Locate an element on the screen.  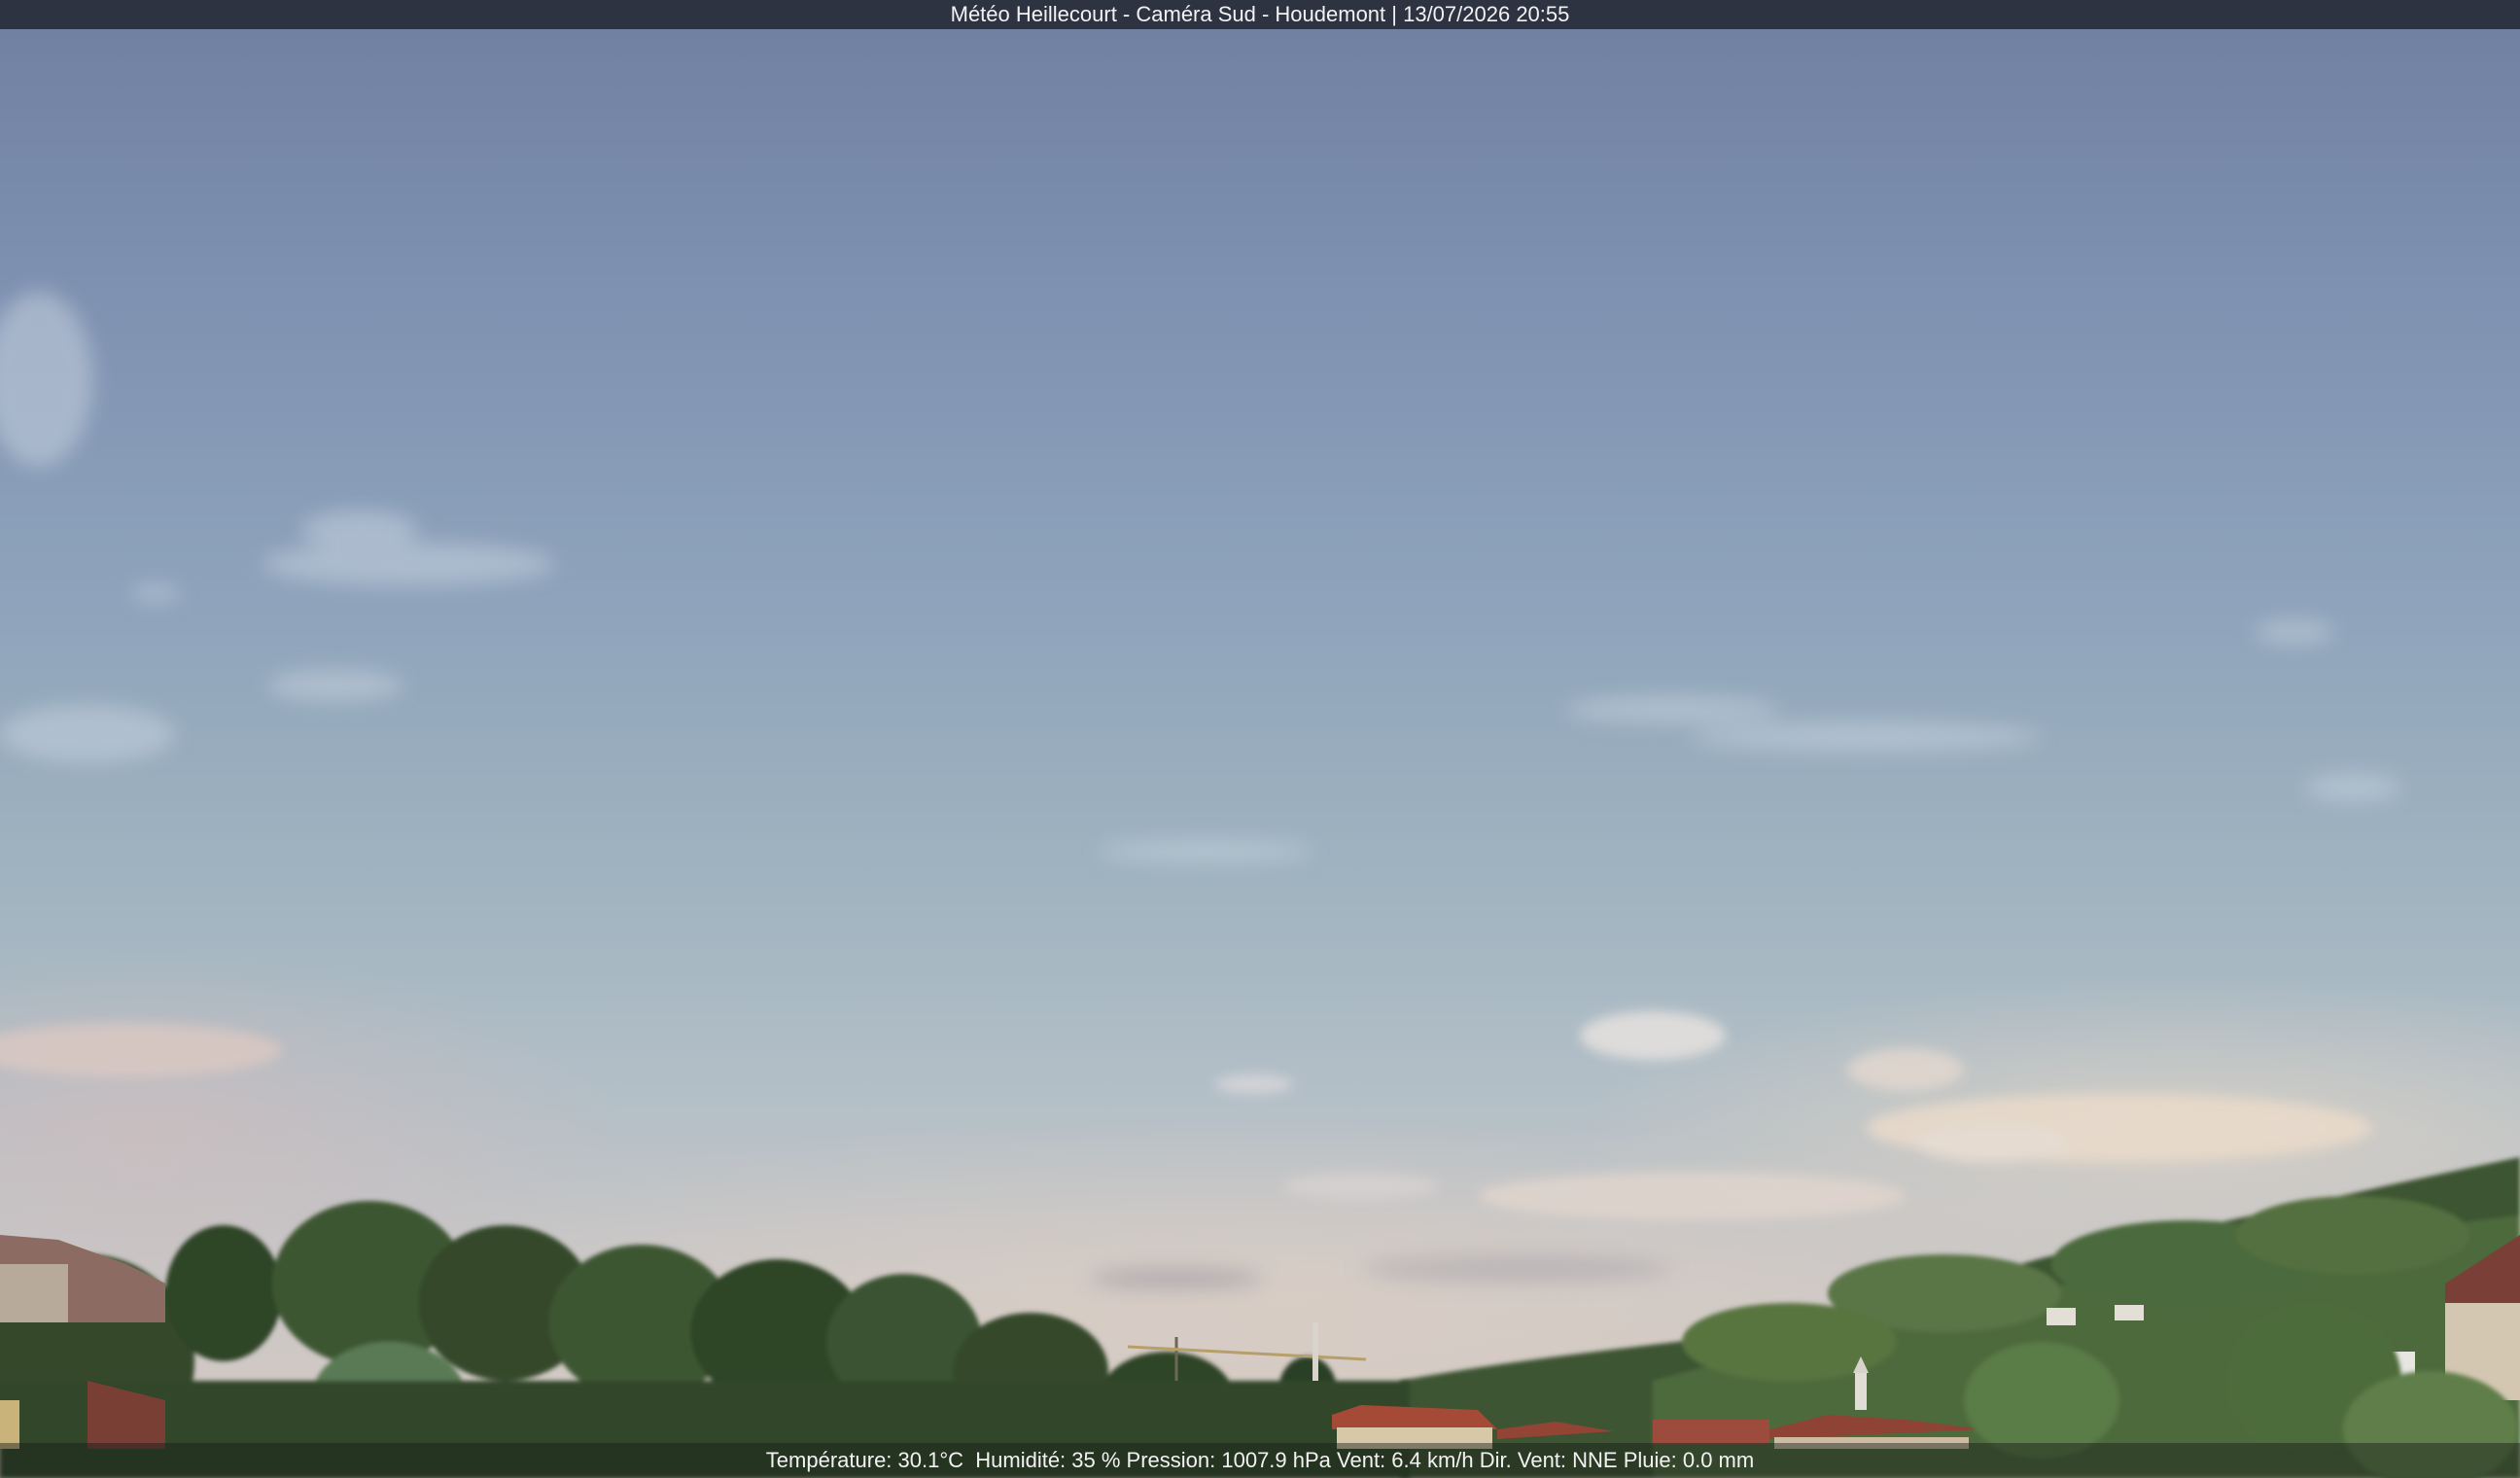
trees-left is located at coordinates (705, 1339).